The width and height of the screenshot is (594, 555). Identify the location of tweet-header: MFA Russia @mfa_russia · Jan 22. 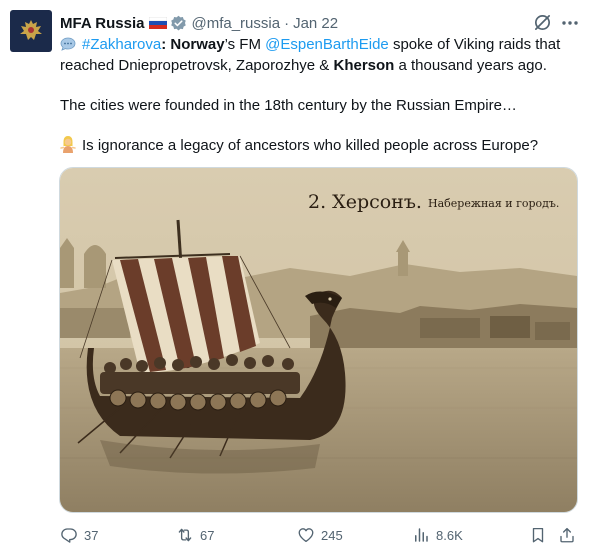
(199, 23).